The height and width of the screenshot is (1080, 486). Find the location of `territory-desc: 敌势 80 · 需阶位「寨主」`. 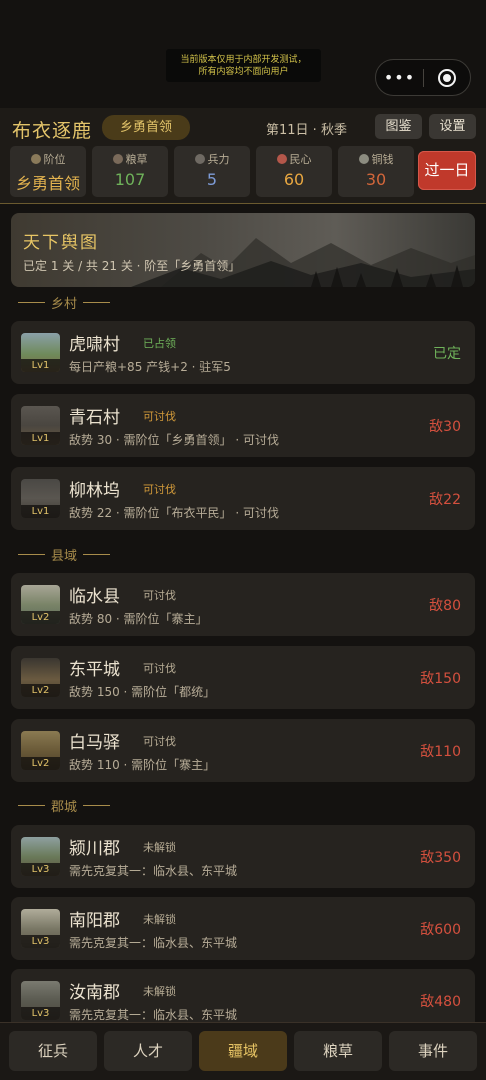

territory-desc: 敌势 80 · 需阶位「寨主」 is located at coordinates (138, 619).